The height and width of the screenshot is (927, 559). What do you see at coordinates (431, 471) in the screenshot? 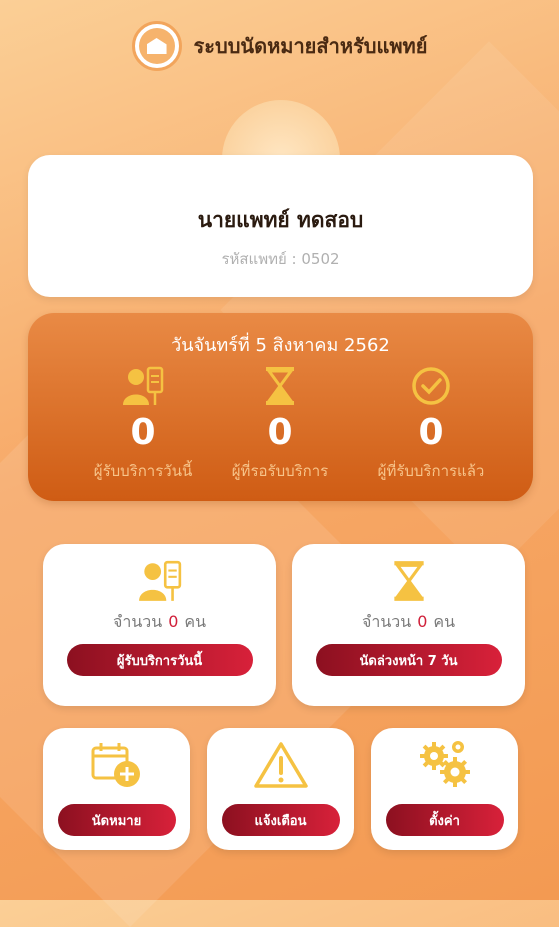
I see `stat-done-label: ผู้ที่รับบริการแล้ว` at bounding box center [431, 471].